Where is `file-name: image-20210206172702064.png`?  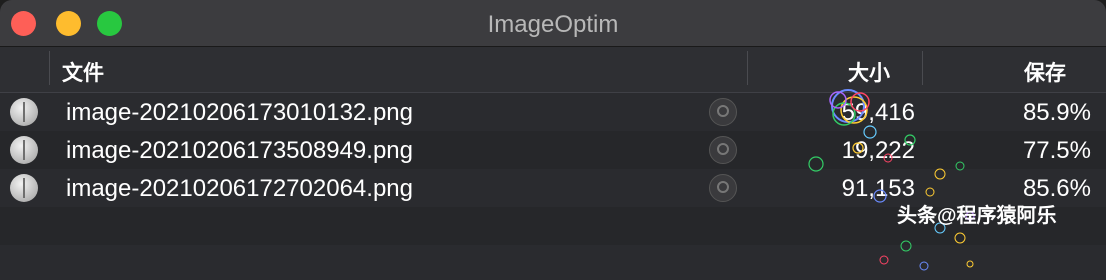 file-name: image-20210206172702064.png is located at coordinates (239, 188).